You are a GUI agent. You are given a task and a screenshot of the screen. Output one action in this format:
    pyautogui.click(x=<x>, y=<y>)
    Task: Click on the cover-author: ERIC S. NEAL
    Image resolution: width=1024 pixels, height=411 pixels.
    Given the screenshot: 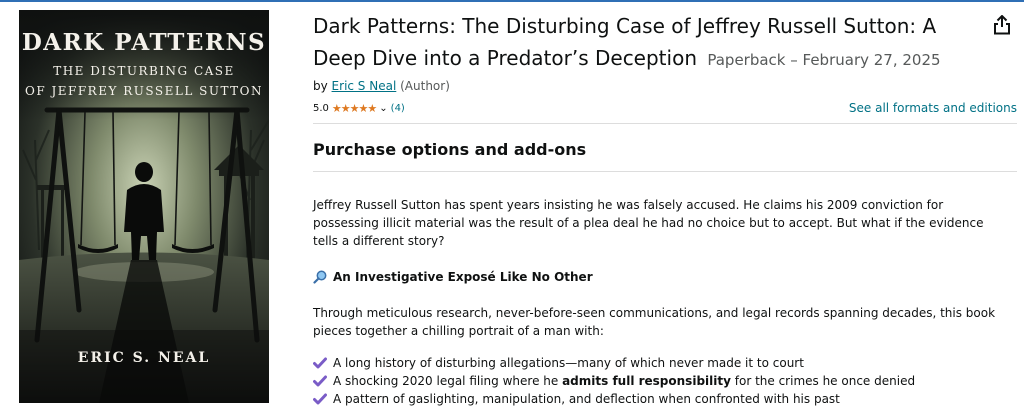 What is the action you would take?
    pyautogui.click(x=144, y=358)
    